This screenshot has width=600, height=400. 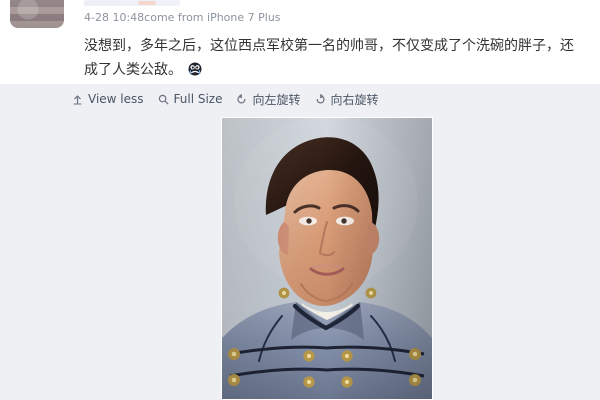 What do you see at coordinates (329, 46) in the screenshot?
I see `post-content-line-1: 没想到，多年之后，这位西点军校第一名的帅哥，不仅变成了个洗碗的胖子，还` at bounding box center [329, 46].